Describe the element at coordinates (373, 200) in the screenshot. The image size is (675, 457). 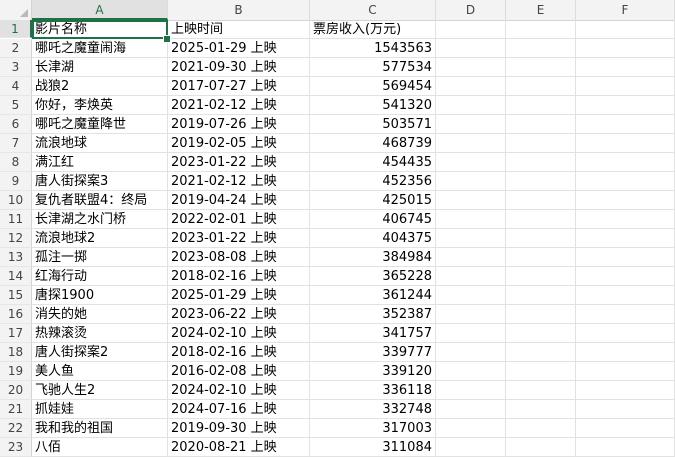
I see `box-office-cell: 425015` at that location.